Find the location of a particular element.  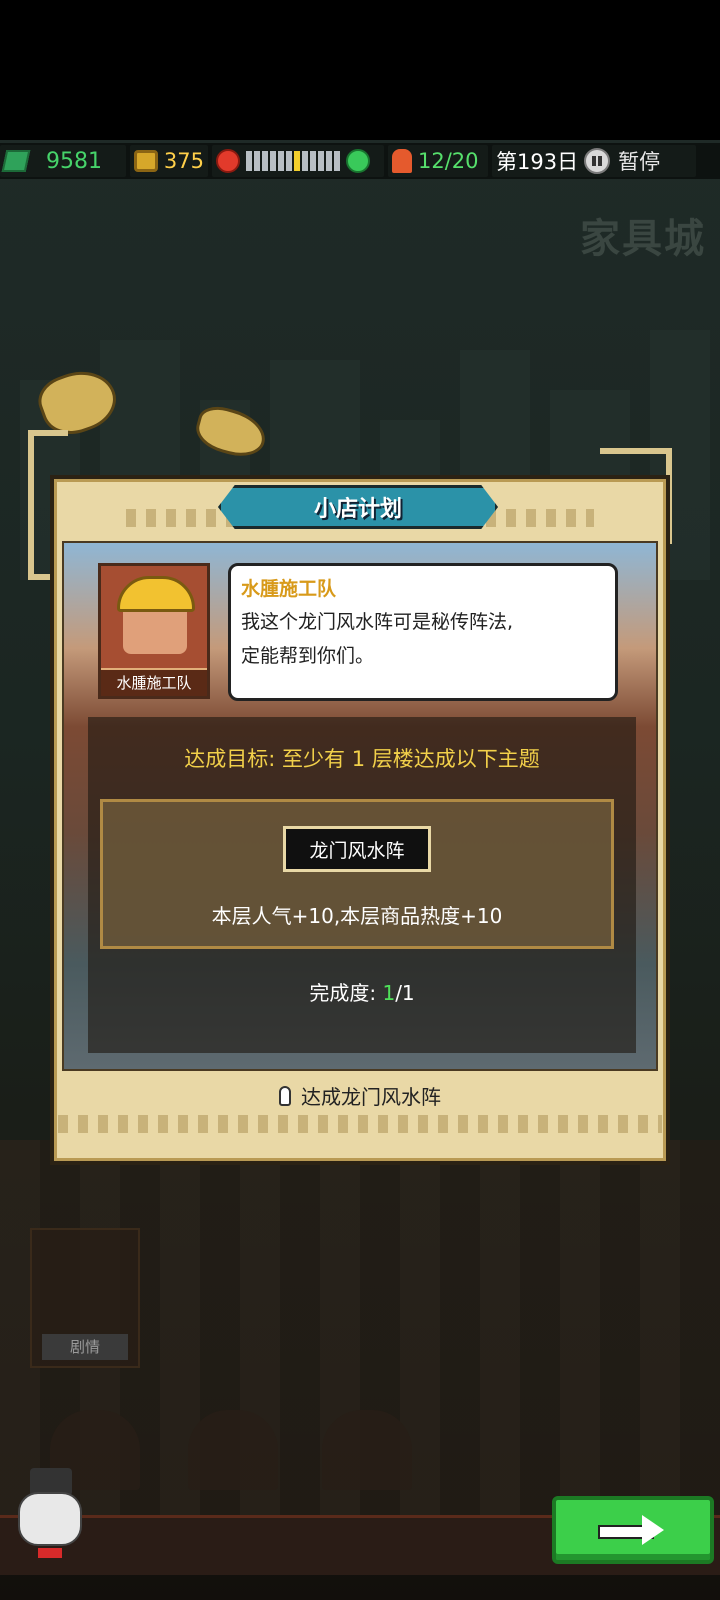

day-counter: 第193日 is located at coordinates (537, 162).